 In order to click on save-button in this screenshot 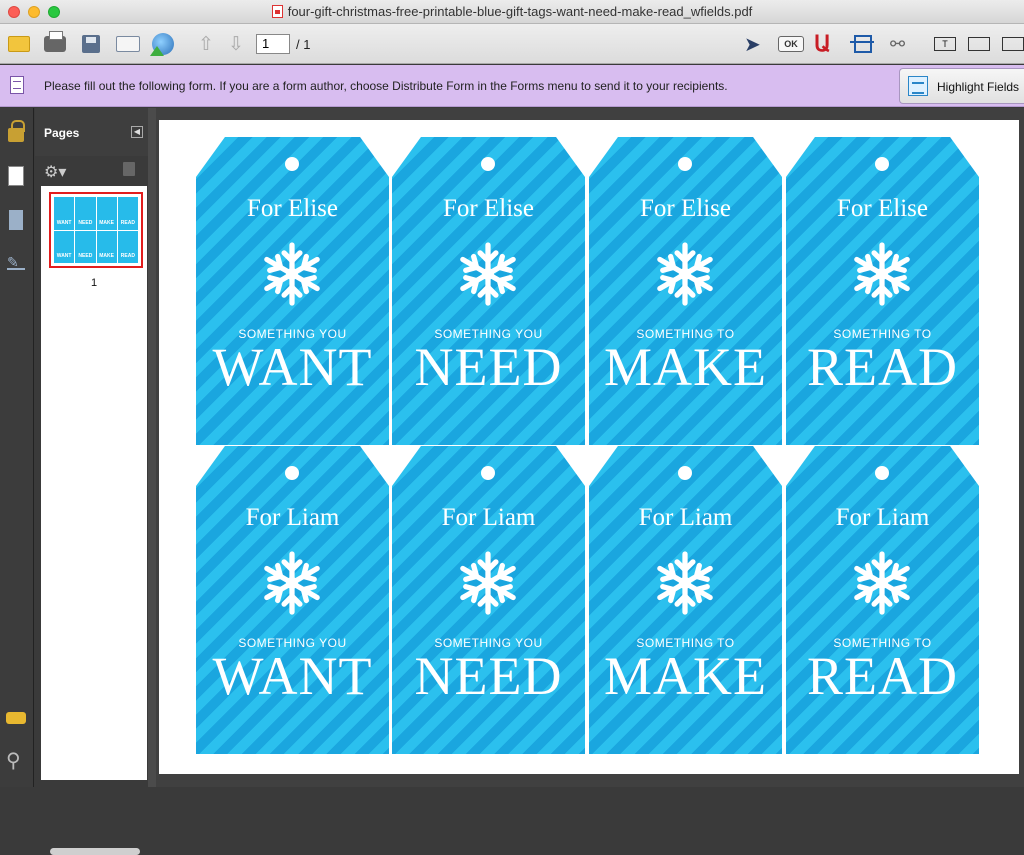, I will do `click(91, 44)`.